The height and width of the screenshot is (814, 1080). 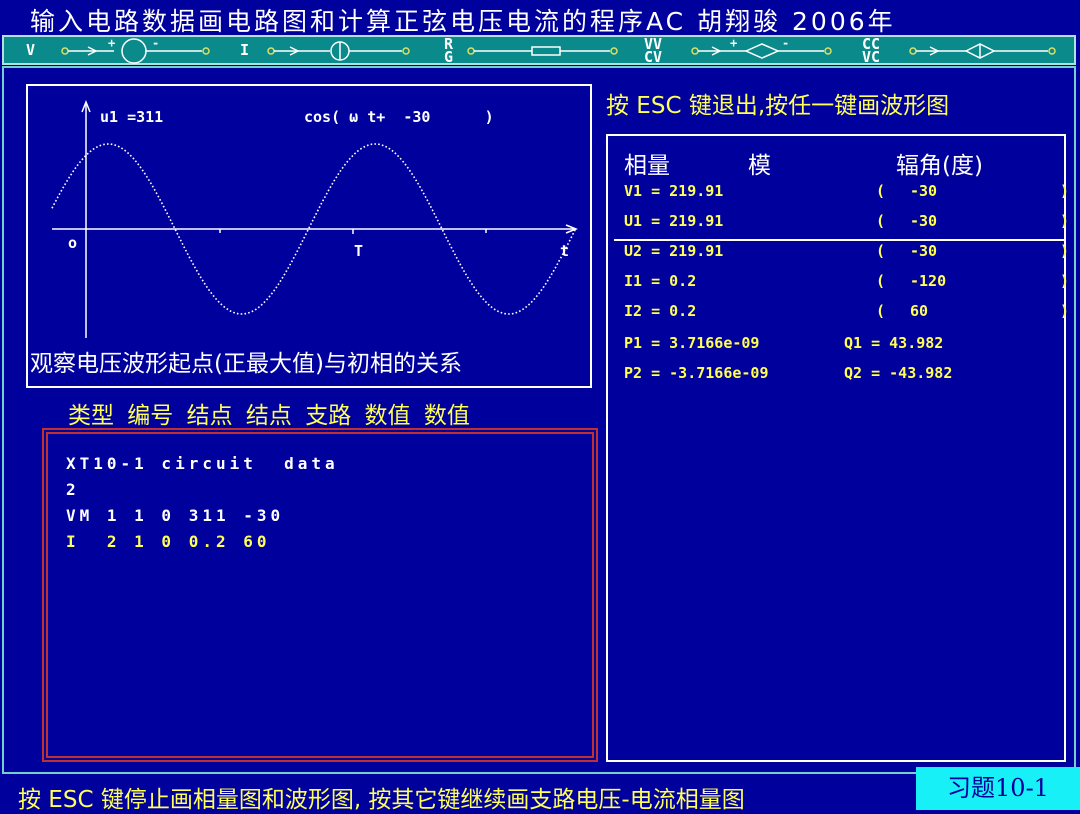 I want to click on esc-exit-hint: 按 ESC 键退出,按任一键画波形图, so click(x=778, y=106).